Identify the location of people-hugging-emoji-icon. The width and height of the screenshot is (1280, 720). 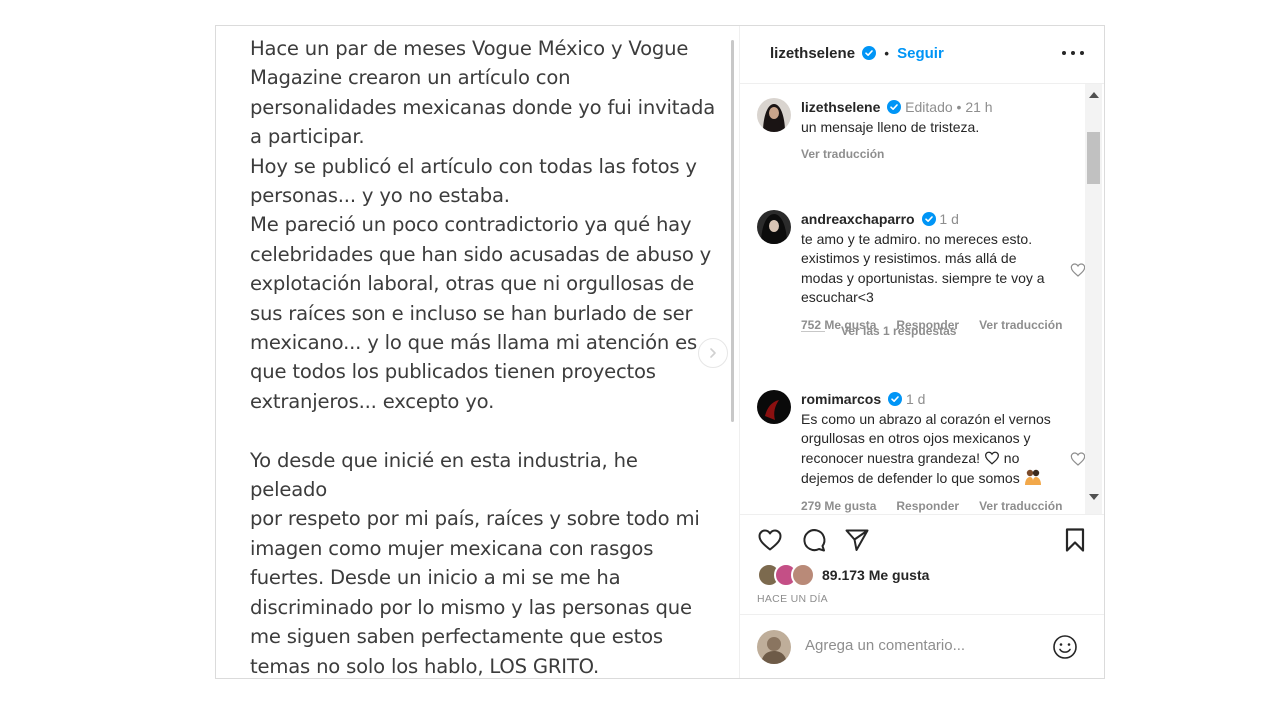
(1032, 477).